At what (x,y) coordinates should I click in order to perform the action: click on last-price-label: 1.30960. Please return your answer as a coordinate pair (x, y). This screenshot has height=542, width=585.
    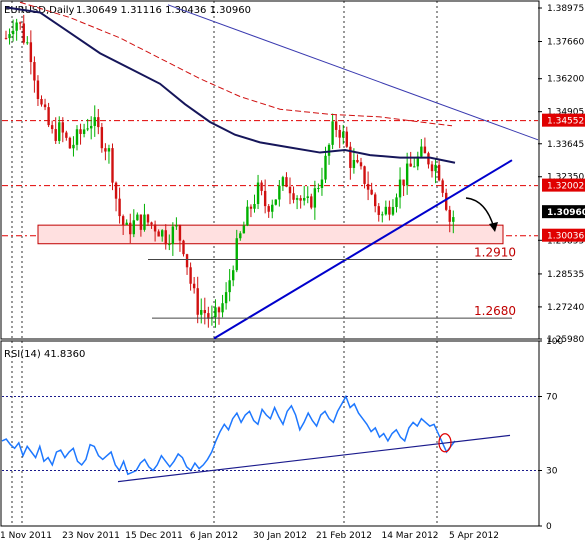
    Looking at the image, I should click on (566, 213).